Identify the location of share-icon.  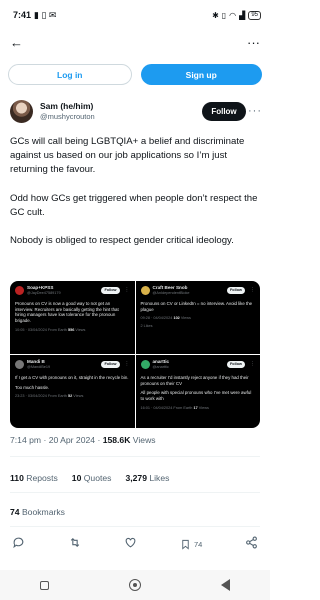
(251, 544).